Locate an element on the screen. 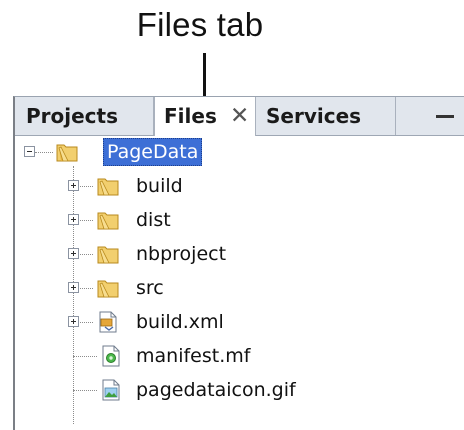 This screenshot has width=464, height=430. files-tab-callout: Files tab is located at coordinates (200, 24).